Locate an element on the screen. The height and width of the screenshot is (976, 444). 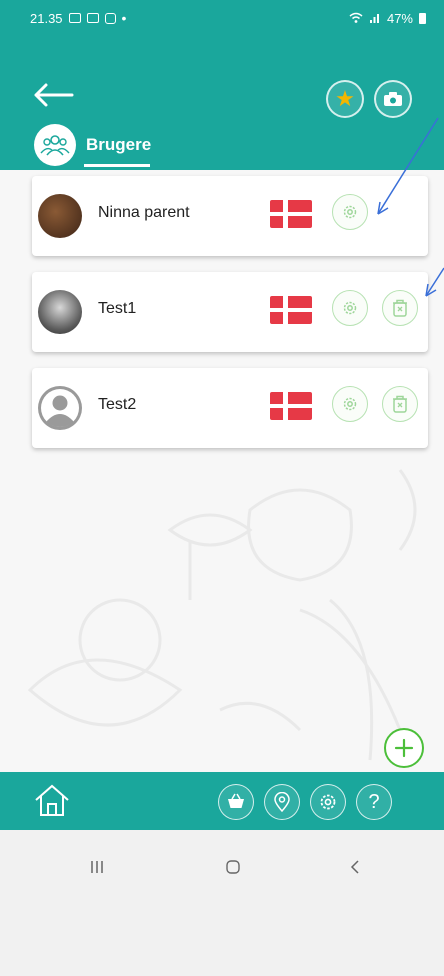
system-back-button is located at coordinates (355, 867).